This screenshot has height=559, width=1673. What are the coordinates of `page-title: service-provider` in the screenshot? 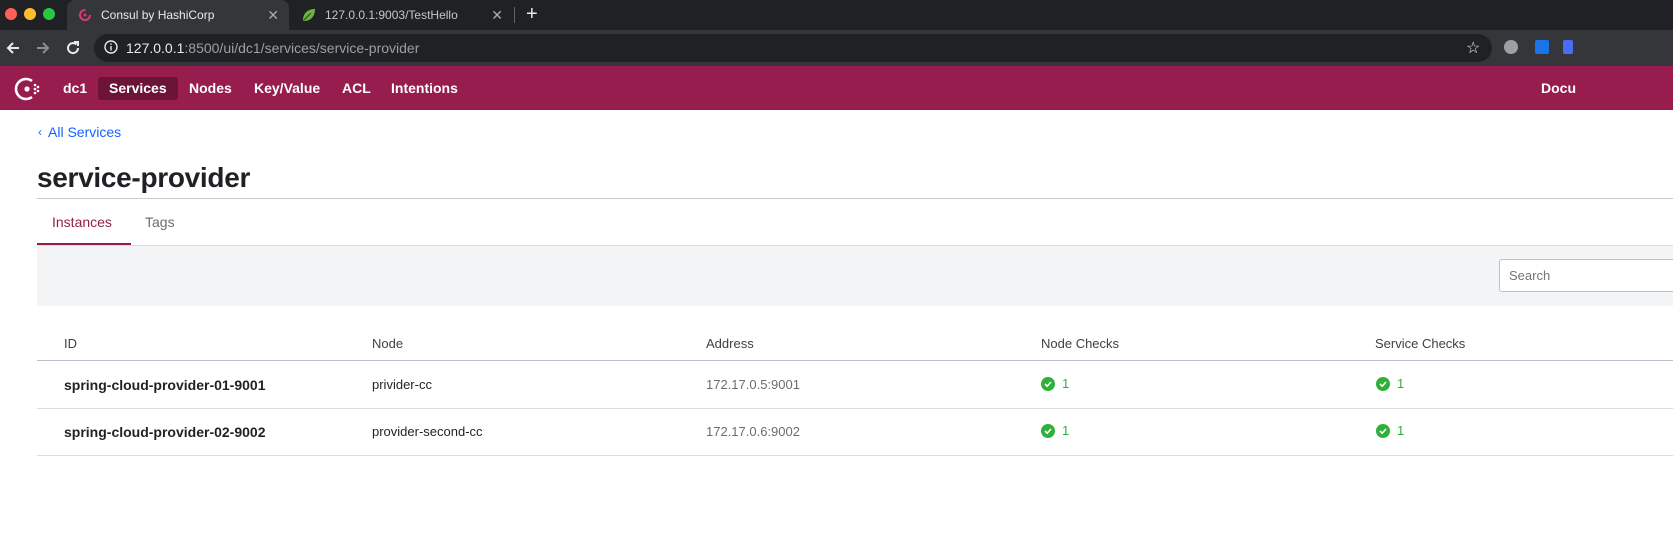 It's located at (144, 177).